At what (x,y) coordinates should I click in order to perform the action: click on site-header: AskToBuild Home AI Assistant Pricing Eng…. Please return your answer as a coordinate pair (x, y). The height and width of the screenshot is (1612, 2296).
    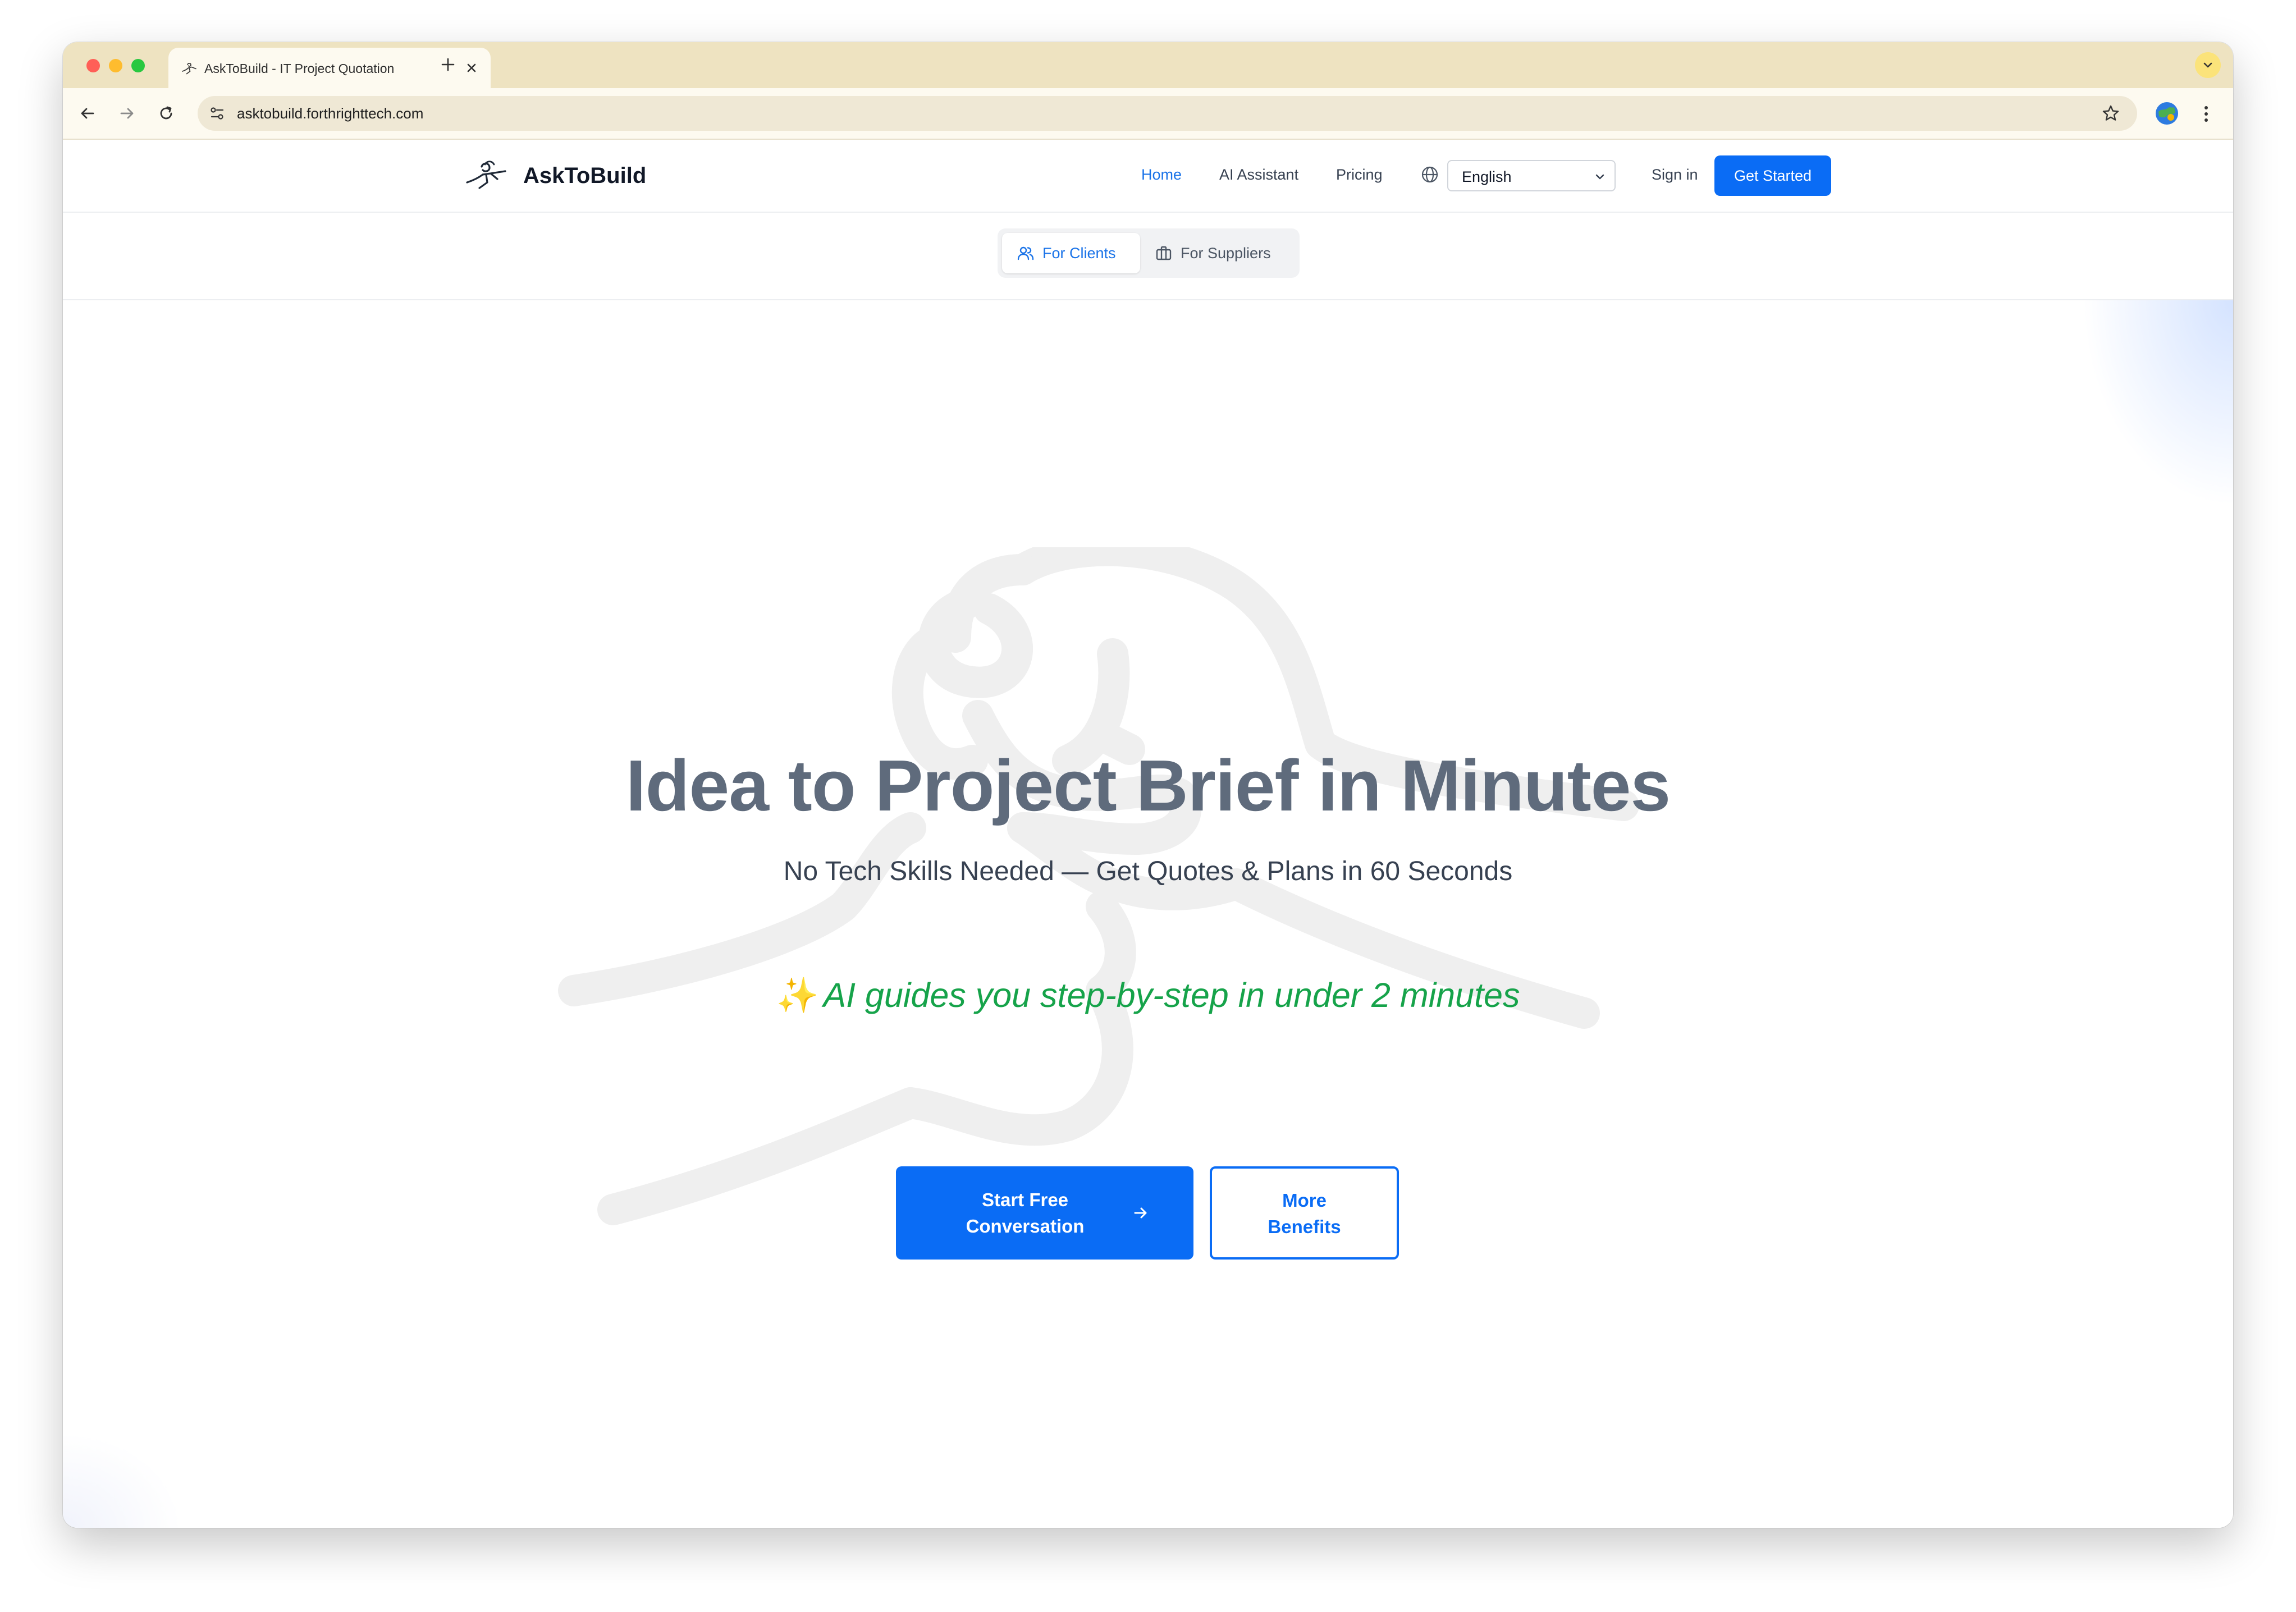
    Looking at the image, I should click on (1148, 176).